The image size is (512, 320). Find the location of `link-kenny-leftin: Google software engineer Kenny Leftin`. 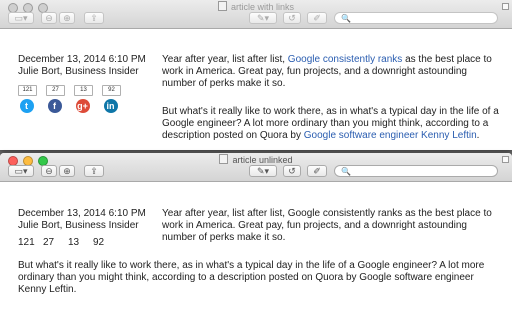

link-kenny-leftin: Google software engineer Kenny Leftin is located at coordinates (390, 135).